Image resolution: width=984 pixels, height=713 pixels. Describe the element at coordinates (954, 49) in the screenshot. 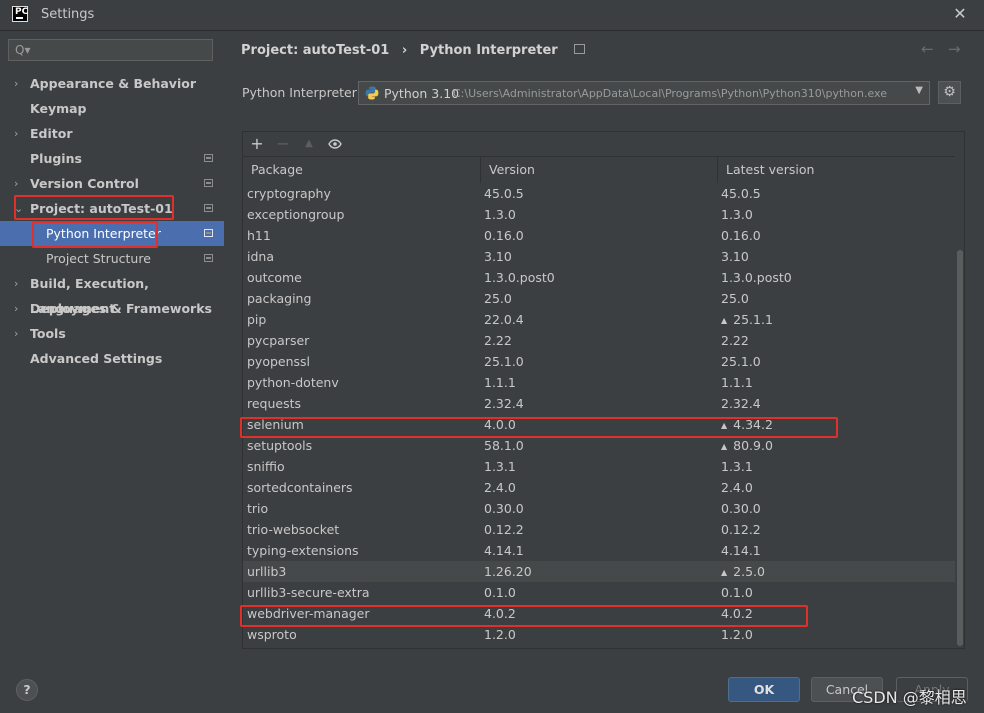

I see `forward-arrow-icon: →` at that location.